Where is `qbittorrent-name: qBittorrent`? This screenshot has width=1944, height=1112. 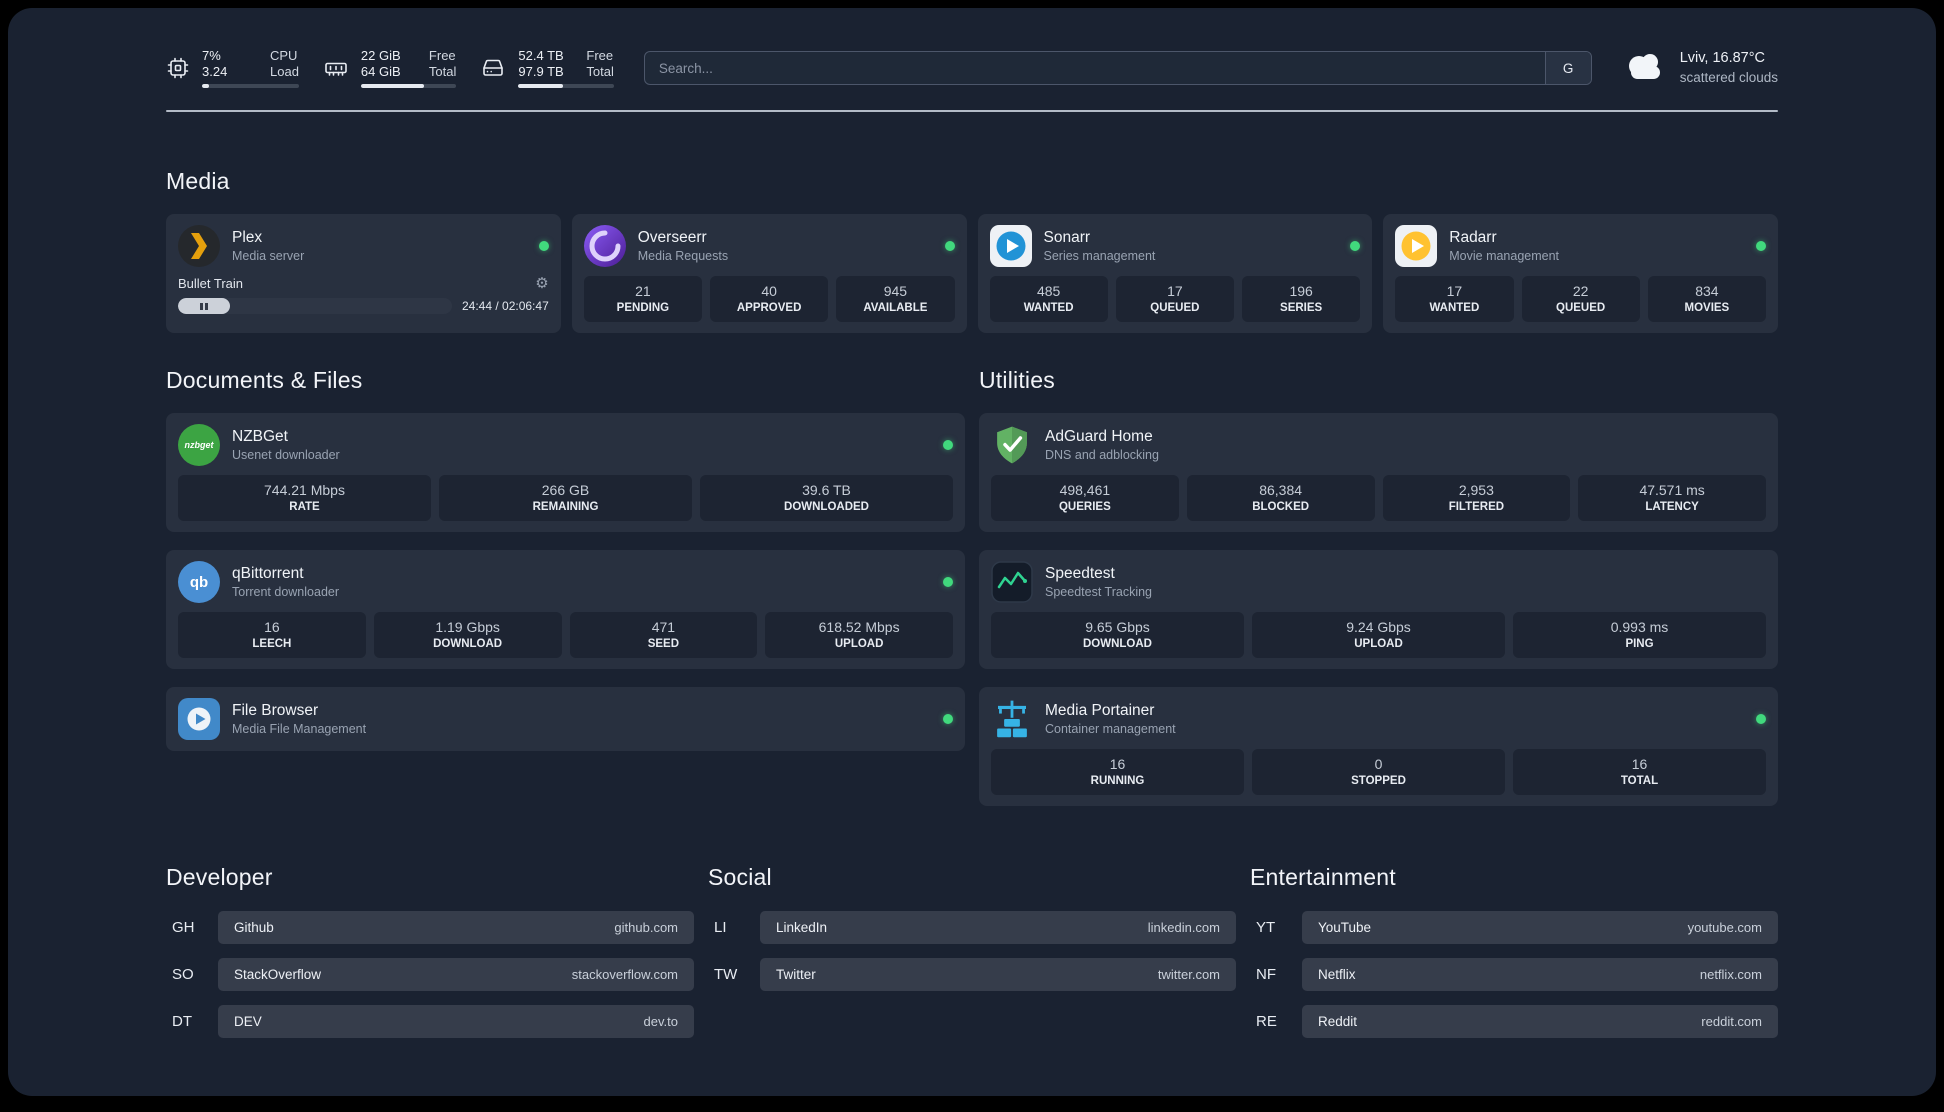
qbittorrent-name: qBittorrent is located at coordinates (268, 573).